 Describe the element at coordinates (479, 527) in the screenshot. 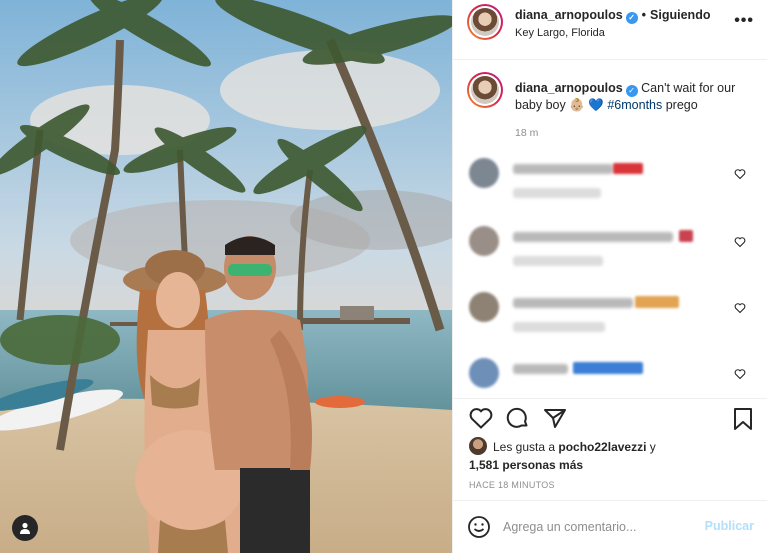

I see `emoji-icon` at that location.